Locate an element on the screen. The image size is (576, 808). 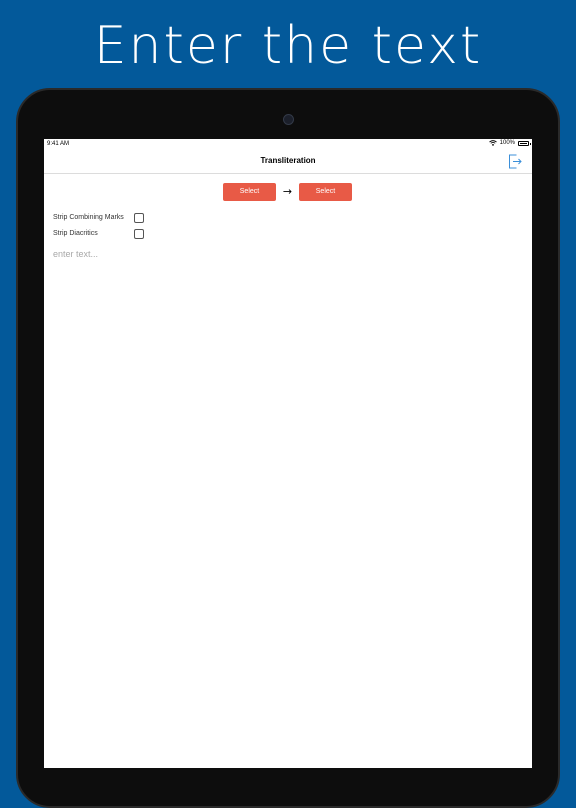
arrow-right-icon: → is located at coordinates (287, 191).